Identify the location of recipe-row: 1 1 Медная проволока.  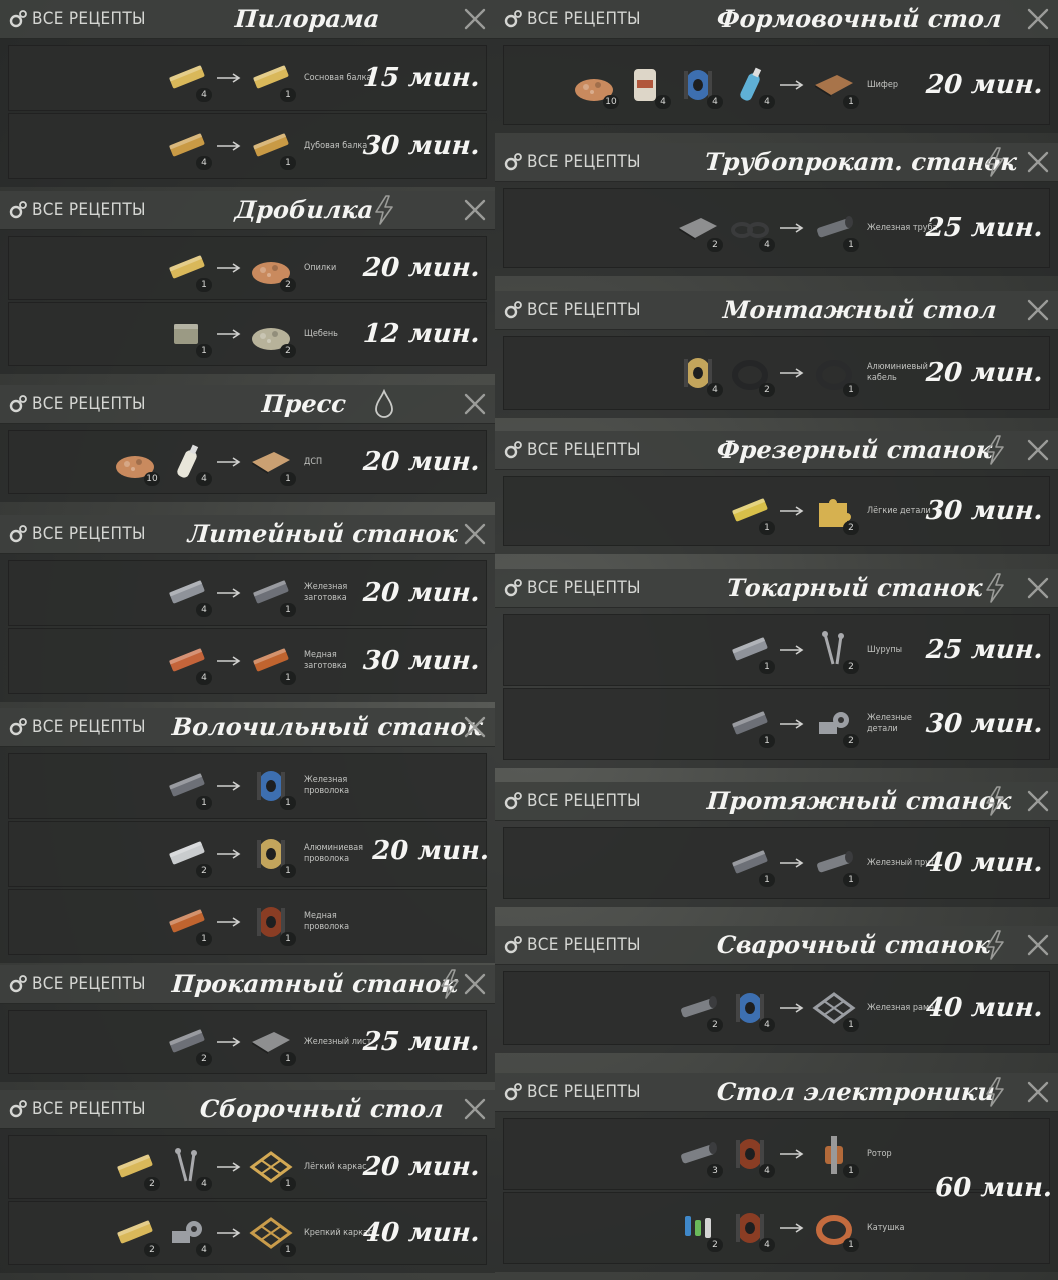
(247, 922).